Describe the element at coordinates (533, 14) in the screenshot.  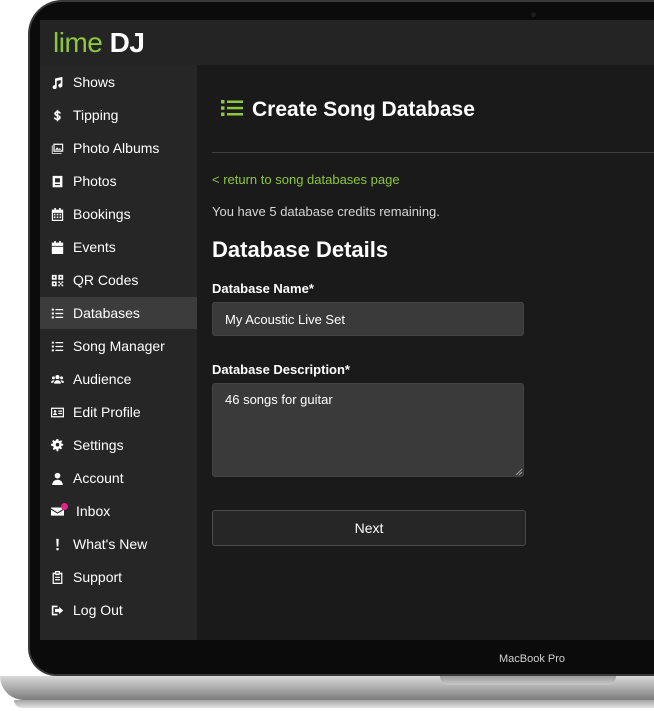
I see `camera-dot` at that location.